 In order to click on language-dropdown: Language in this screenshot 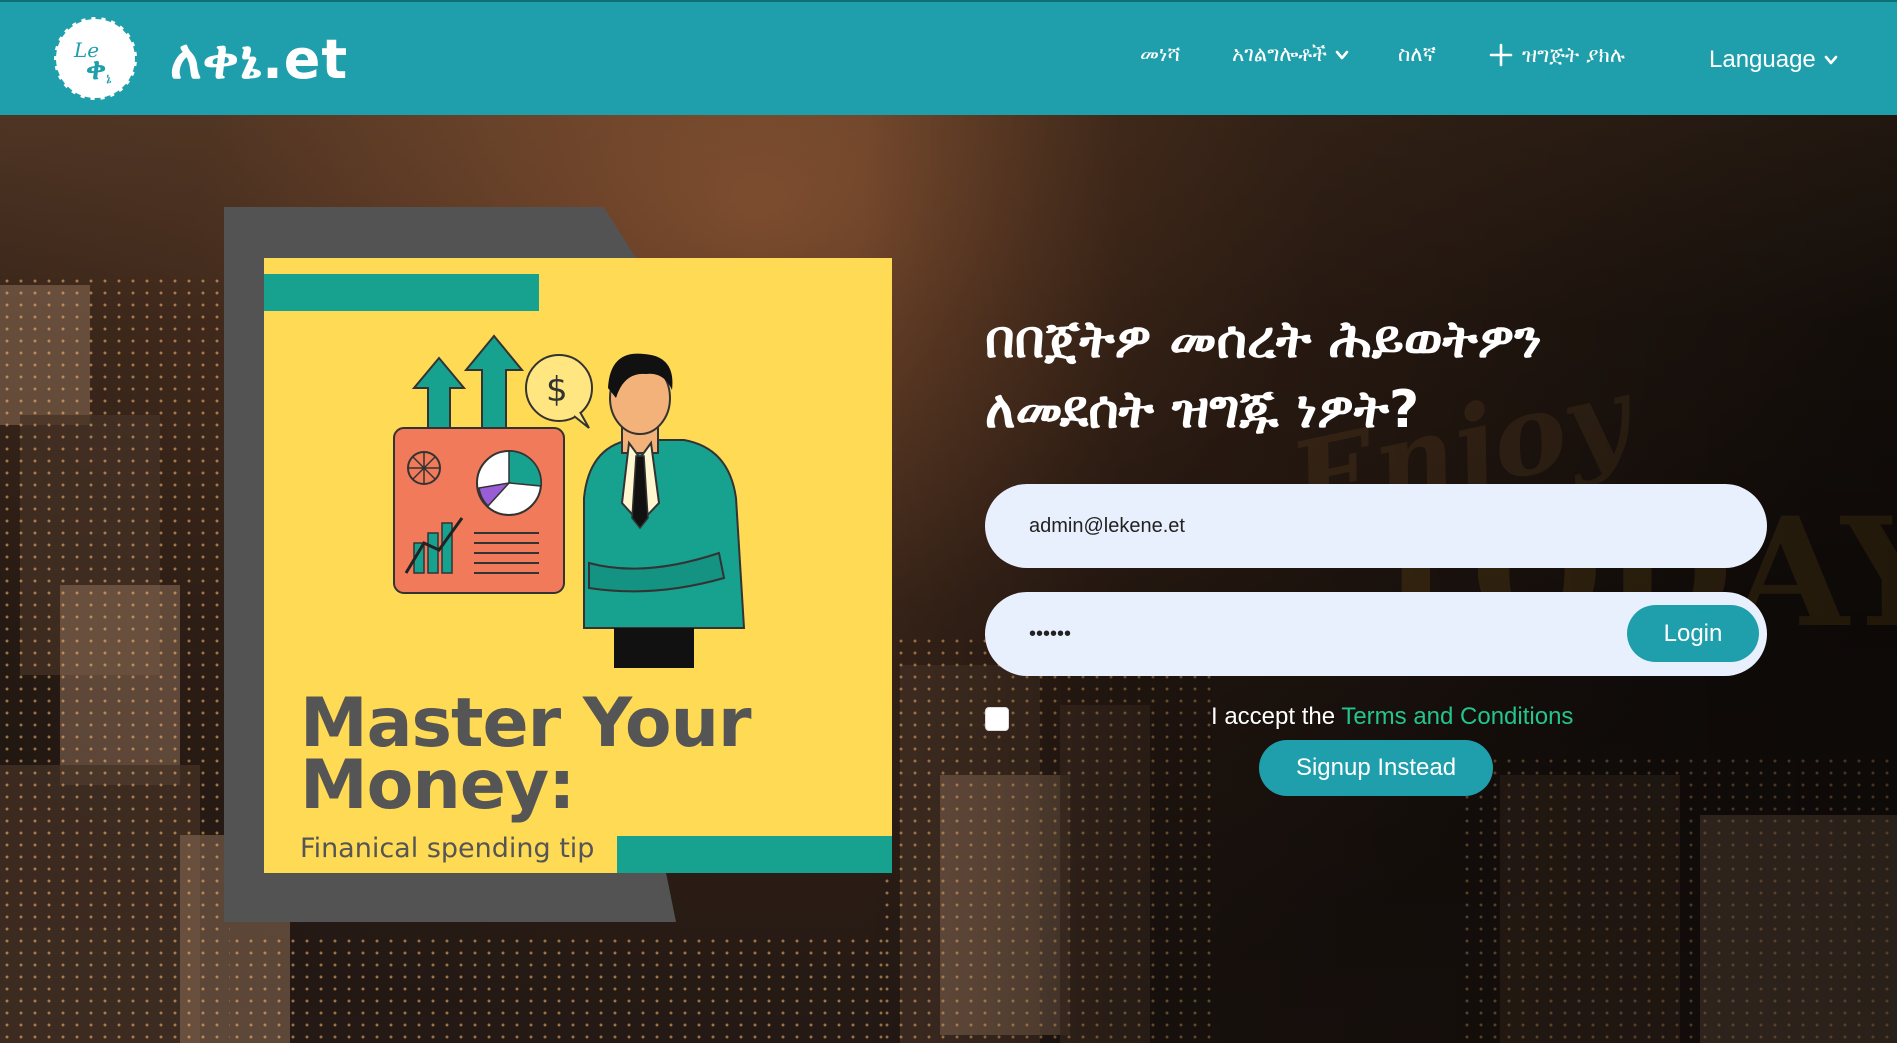, I will do `click(1773, 60)`.